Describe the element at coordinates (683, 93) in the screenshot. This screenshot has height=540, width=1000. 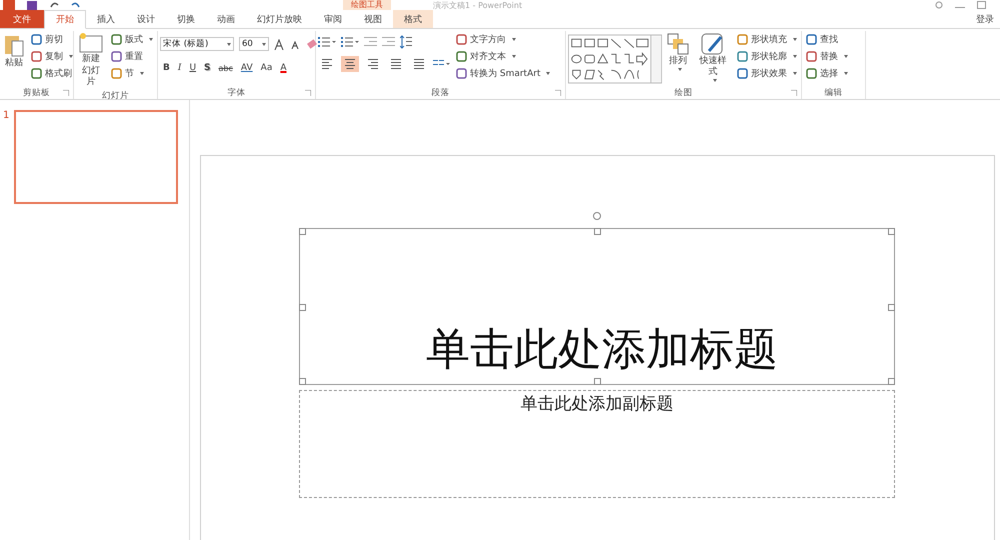
I see `group-label: 绘图` at that location.